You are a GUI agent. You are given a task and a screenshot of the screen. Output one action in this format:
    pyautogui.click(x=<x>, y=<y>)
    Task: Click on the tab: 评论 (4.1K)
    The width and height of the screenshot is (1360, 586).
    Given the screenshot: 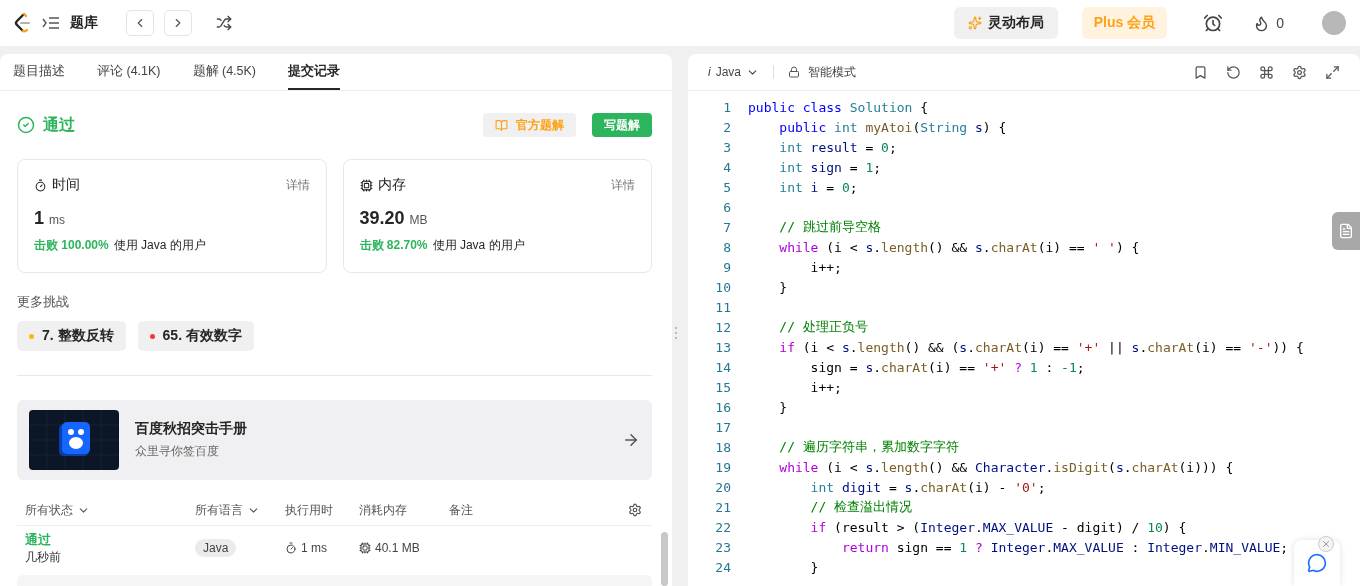 What is the action you would take?
    pyautogui.click(x=129, y=72)
    